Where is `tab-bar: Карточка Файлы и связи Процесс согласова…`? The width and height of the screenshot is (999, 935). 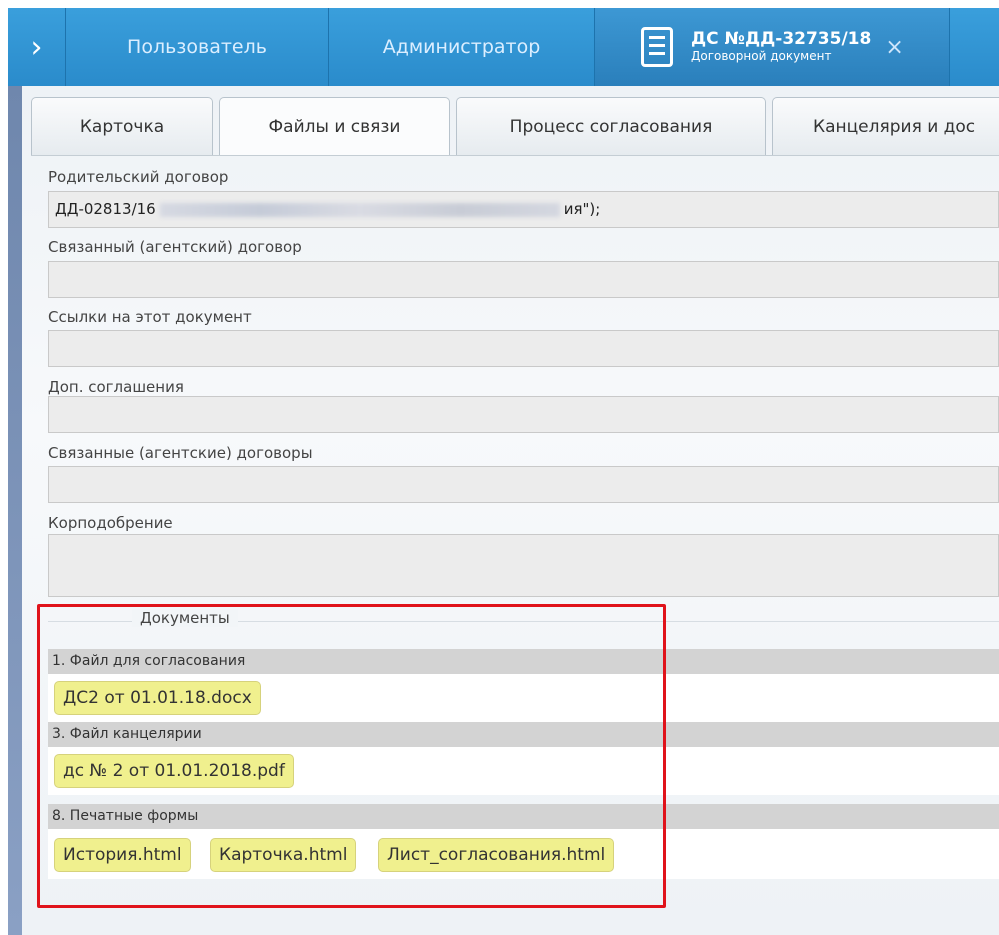 tab-bar: Карточка Файлы и связи Процесс согласова… is located at coordinates (515, 126).